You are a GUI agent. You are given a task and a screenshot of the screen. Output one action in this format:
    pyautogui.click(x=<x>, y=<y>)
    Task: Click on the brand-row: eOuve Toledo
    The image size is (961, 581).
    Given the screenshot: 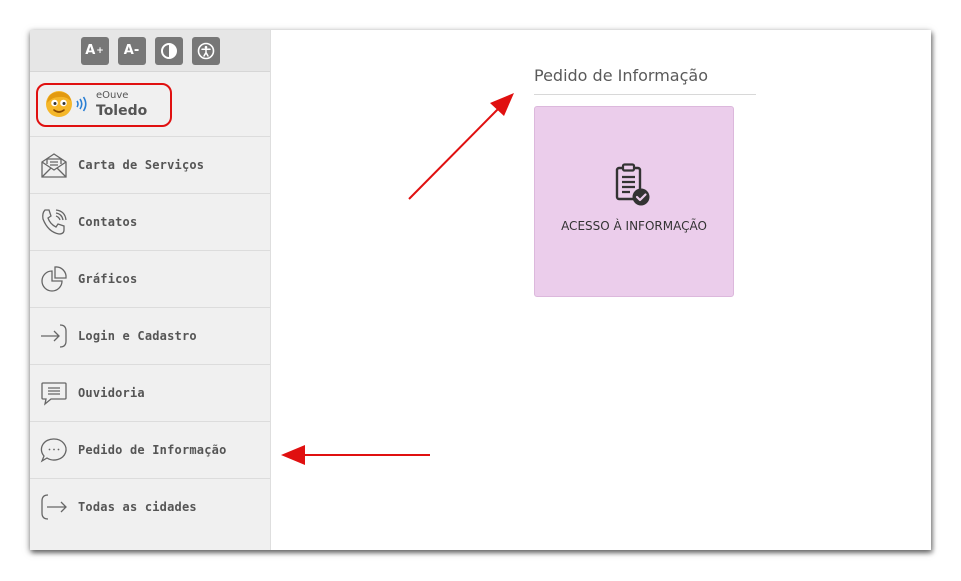 What is the action you would take?
    pyautogui.click(x=150, y=104)
    